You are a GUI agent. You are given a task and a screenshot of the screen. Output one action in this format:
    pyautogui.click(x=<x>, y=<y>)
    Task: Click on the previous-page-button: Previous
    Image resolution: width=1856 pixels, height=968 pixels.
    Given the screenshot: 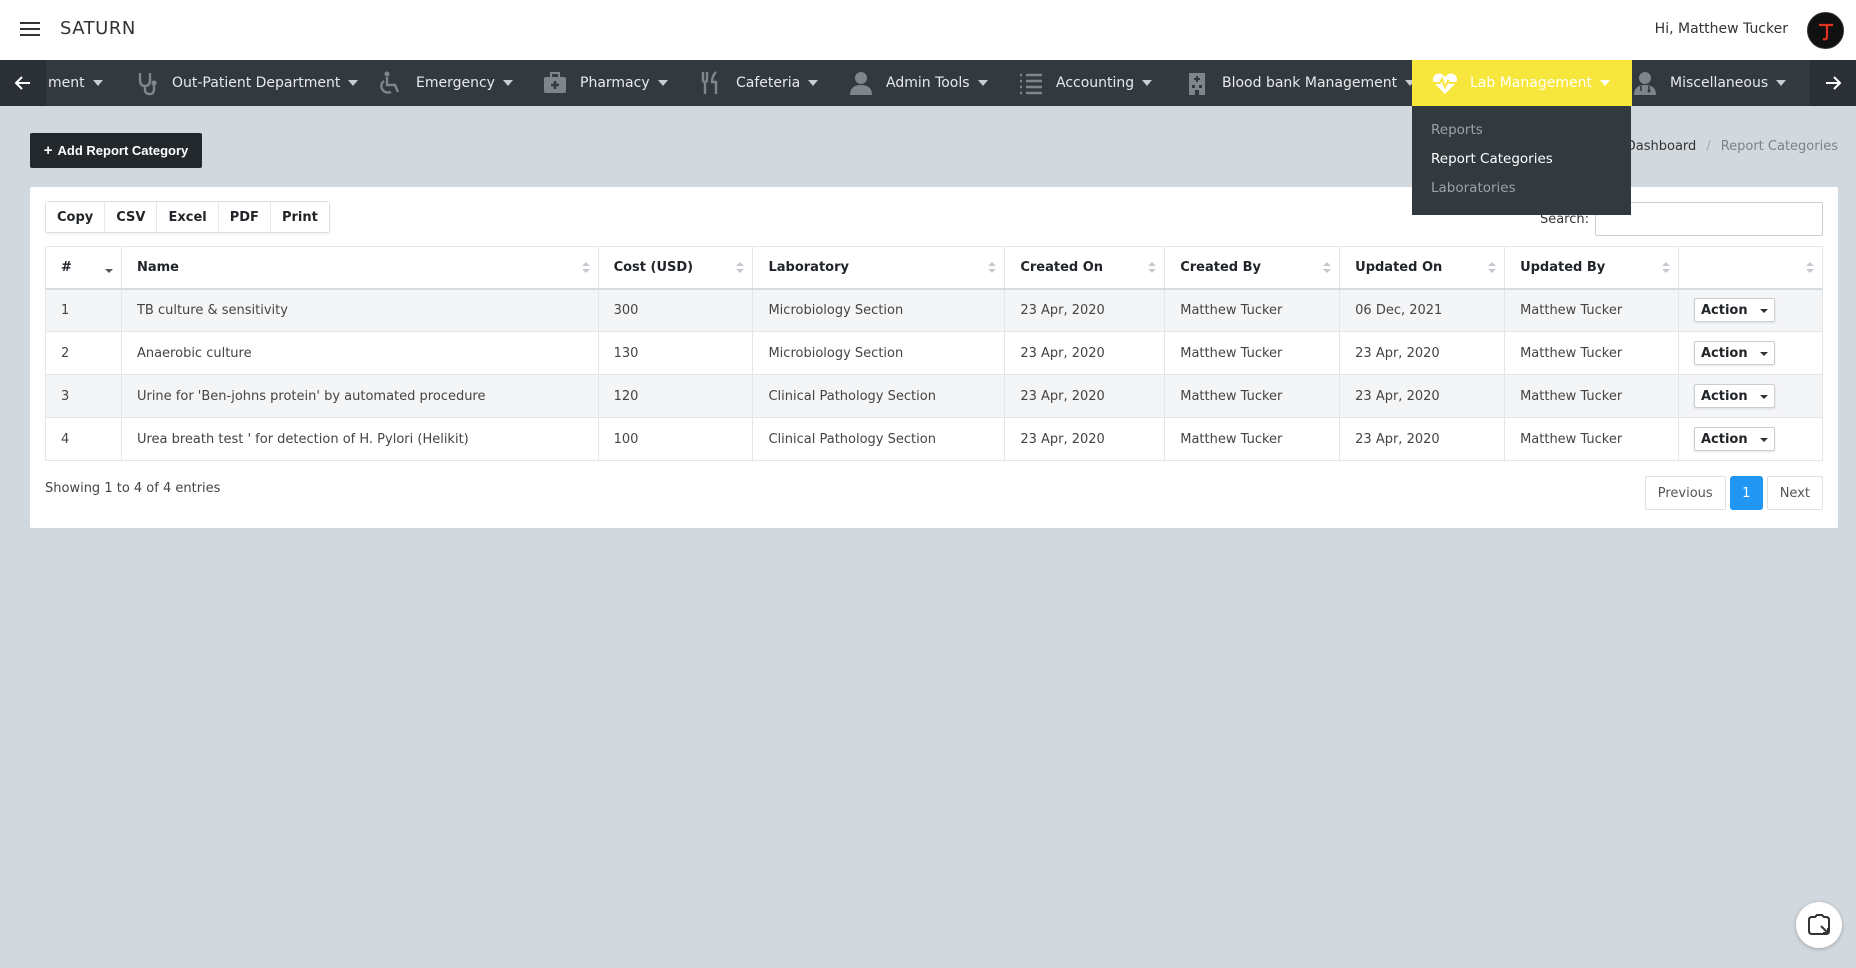 What is the action you would take?
    pyautogui.click(x=1685, y=493)
    